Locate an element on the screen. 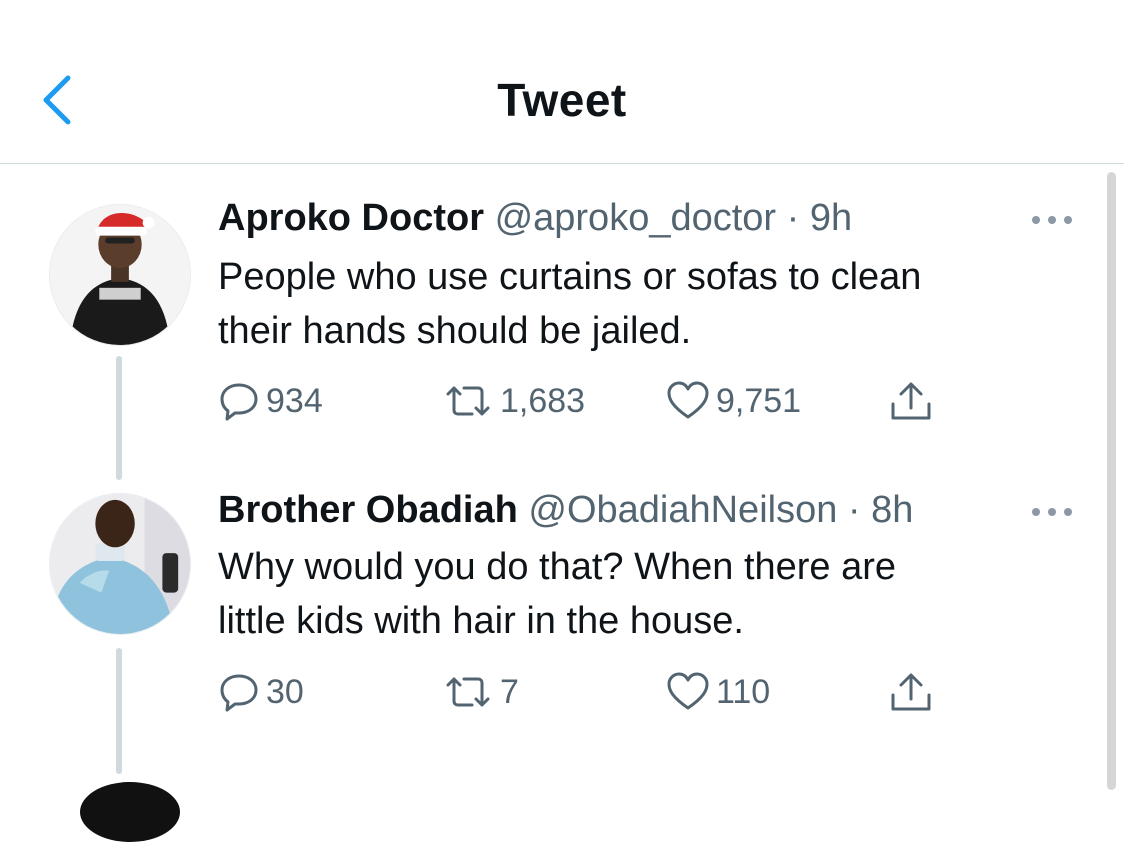 This screenshot has height=842, width=1124. tweet-header: Aproko Doctor @aproko_doctor · 9h is located at coordinates (535, 218).